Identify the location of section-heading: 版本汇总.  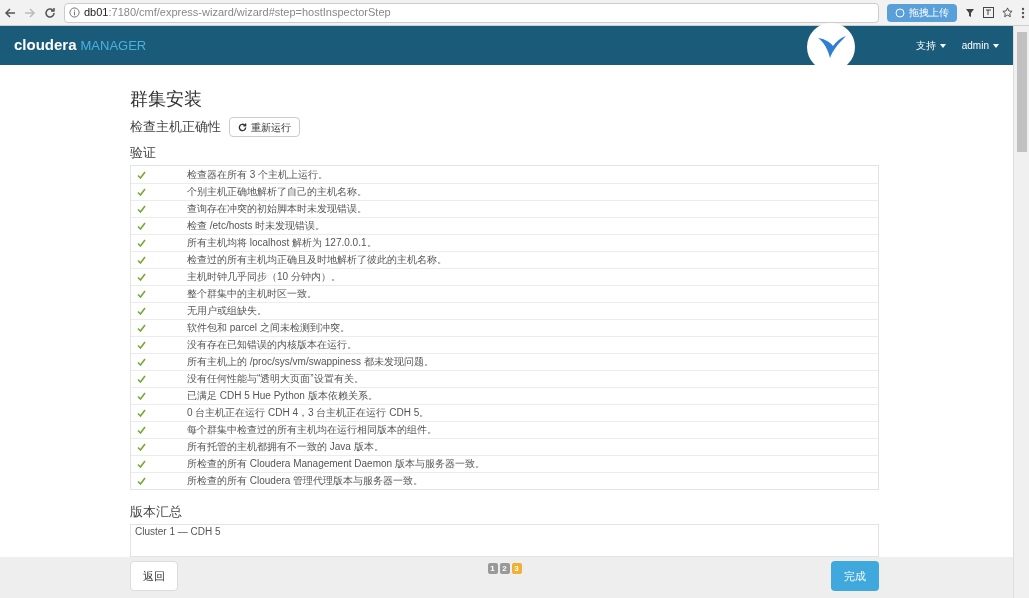
(156, 512).